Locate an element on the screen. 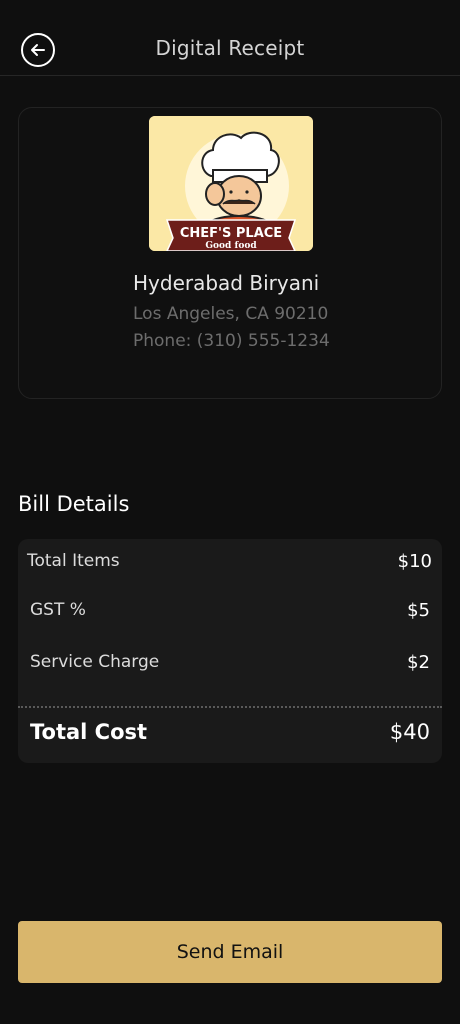 This screenshot has height=1024, width=460. send-email-button: Send Email is located at coordinates (230, 952).